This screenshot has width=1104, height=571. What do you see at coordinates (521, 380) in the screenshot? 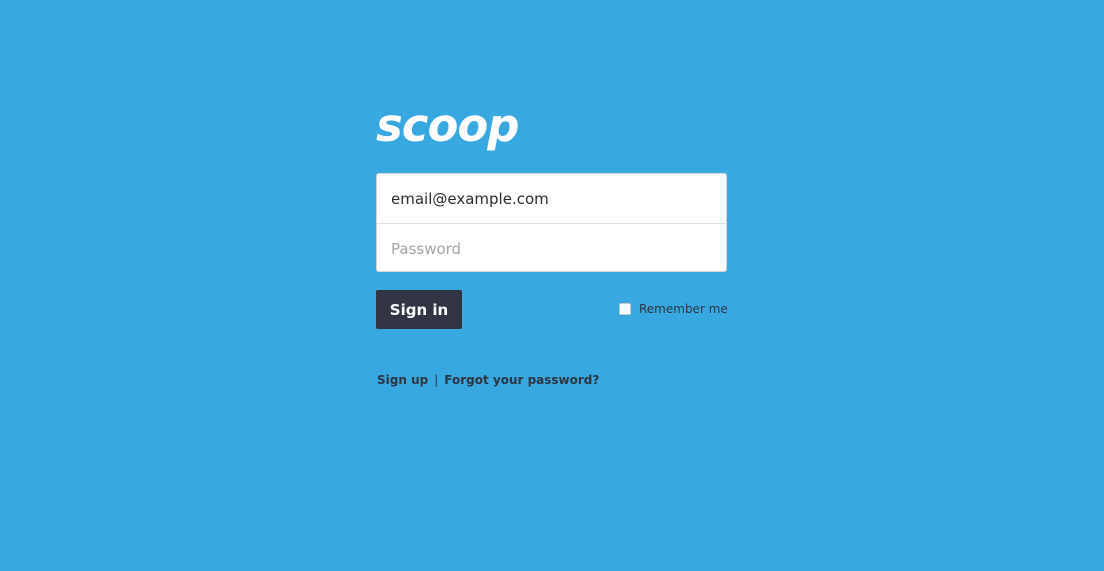
I see `forgot-password-link: Forgot your password?` at bounding box center [521, 380].